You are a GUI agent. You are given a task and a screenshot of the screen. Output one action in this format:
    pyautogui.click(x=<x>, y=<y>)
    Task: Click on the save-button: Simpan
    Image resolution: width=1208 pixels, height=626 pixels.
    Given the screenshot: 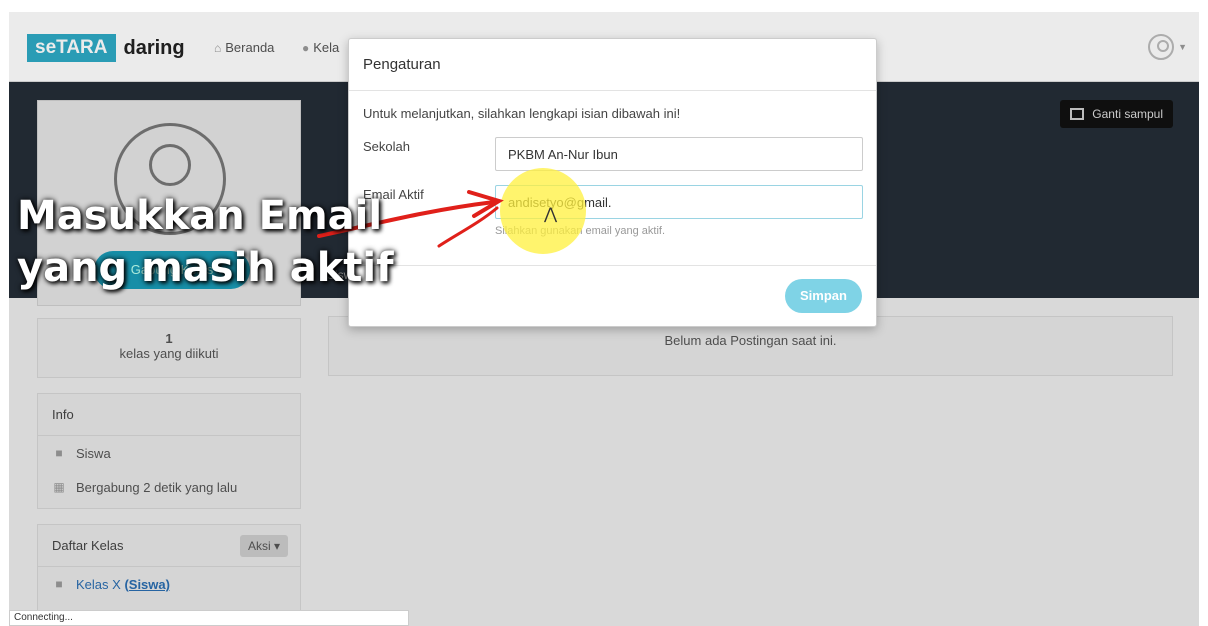 What is the action you would take?
    pyautogui.click(x=823, y=296)
    